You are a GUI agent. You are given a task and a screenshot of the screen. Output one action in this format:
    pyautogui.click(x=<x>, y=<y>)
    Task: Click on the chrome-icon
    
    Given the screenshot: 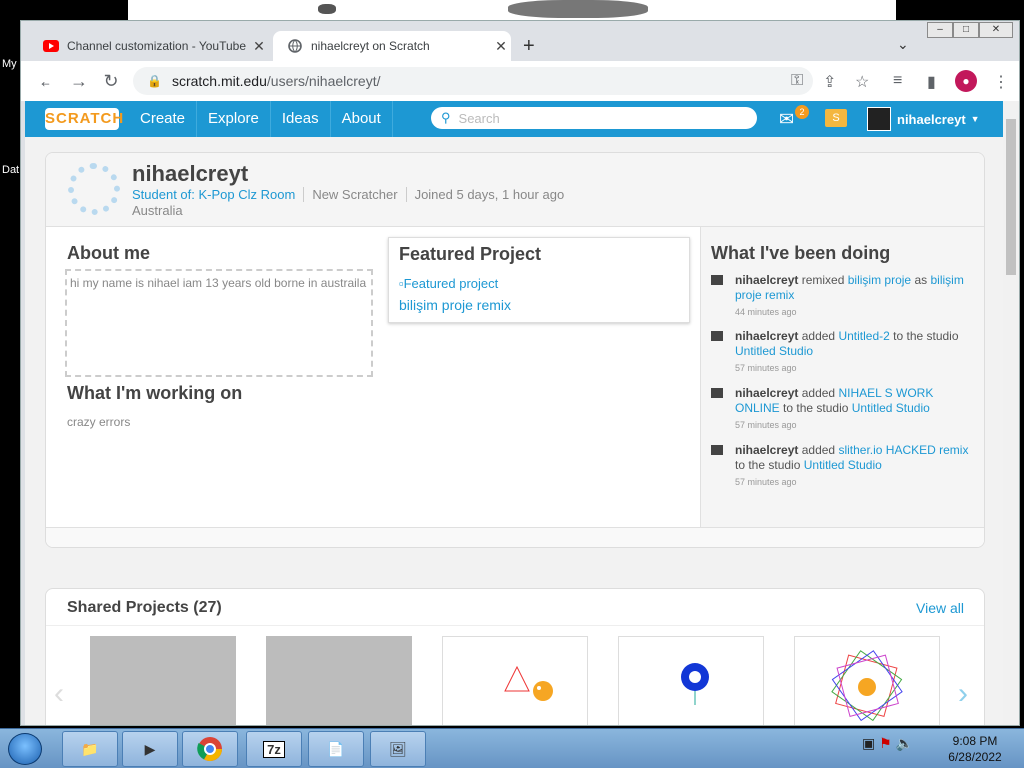 What is the action you would take?
    pyautogui.click(x=210, y=749)
    